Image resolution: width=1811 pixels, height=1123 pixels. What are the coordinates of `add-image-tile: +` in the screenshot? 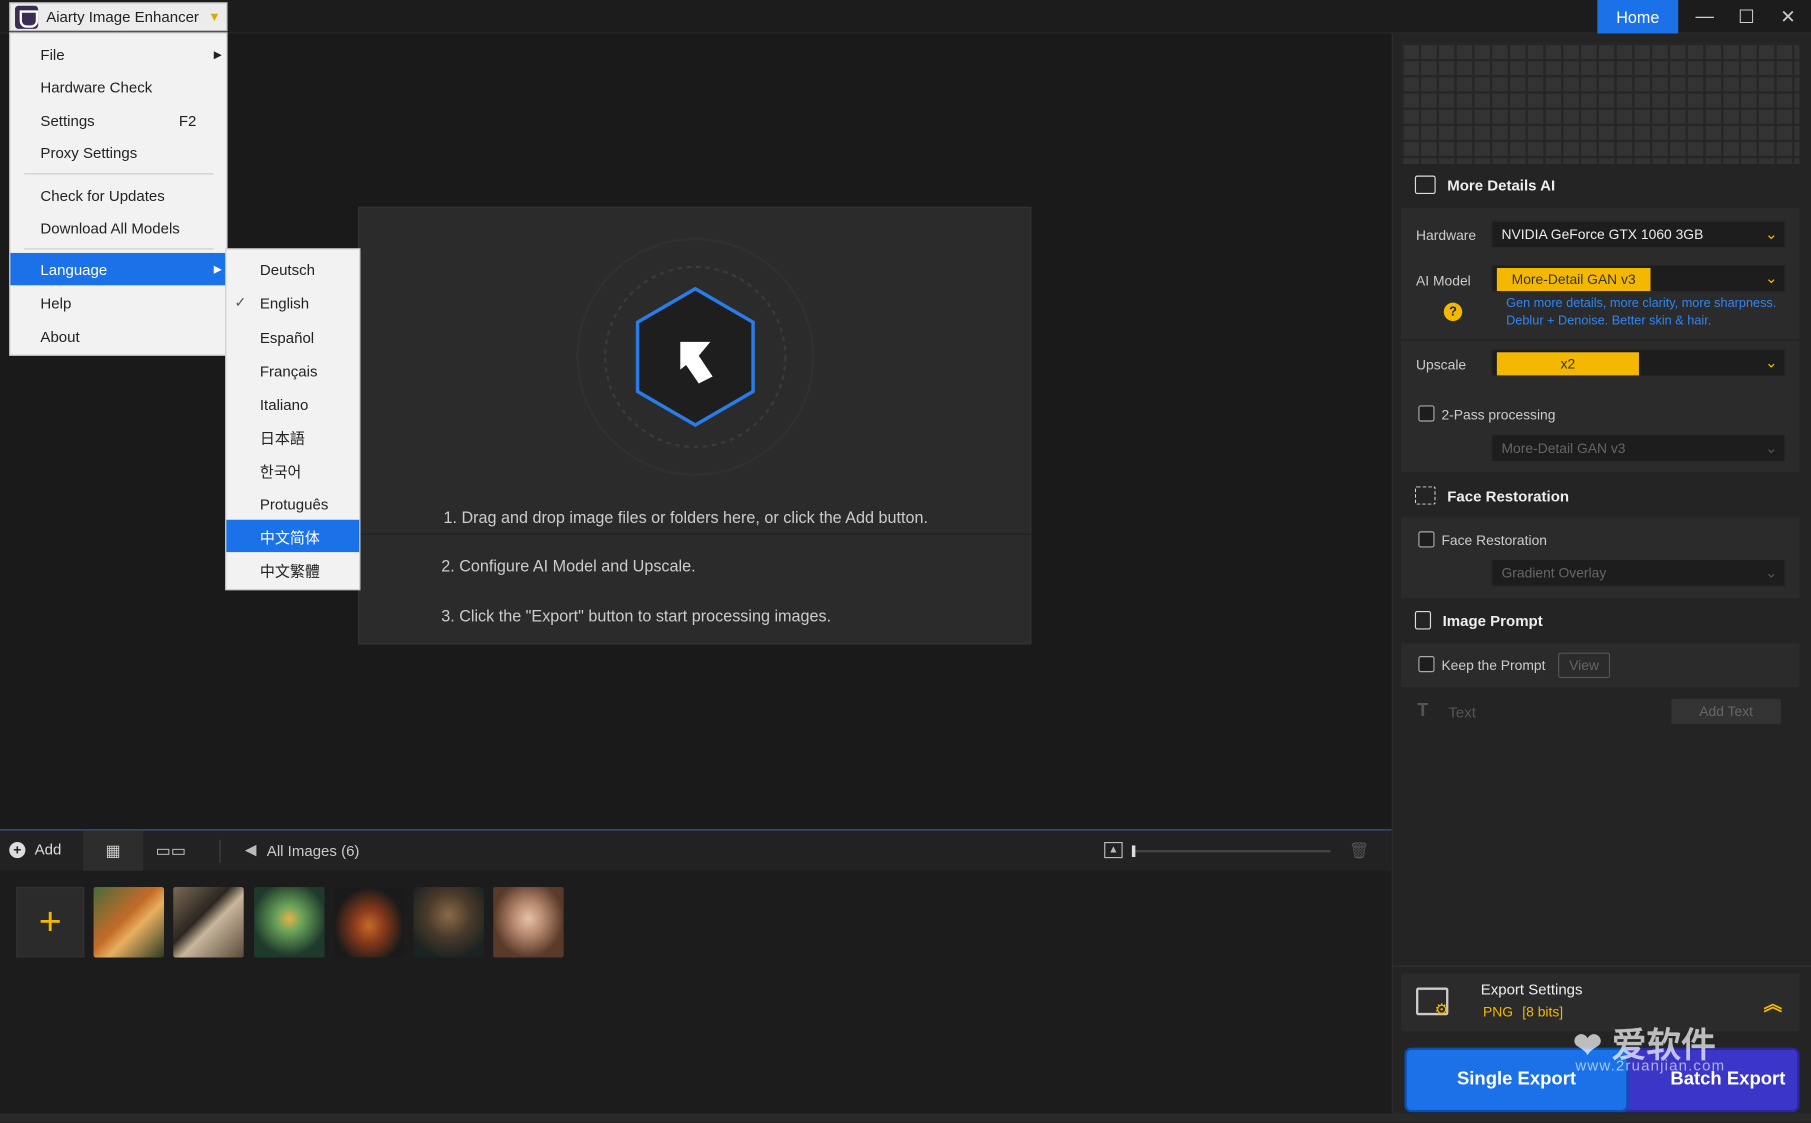 It's located at (50, 922).